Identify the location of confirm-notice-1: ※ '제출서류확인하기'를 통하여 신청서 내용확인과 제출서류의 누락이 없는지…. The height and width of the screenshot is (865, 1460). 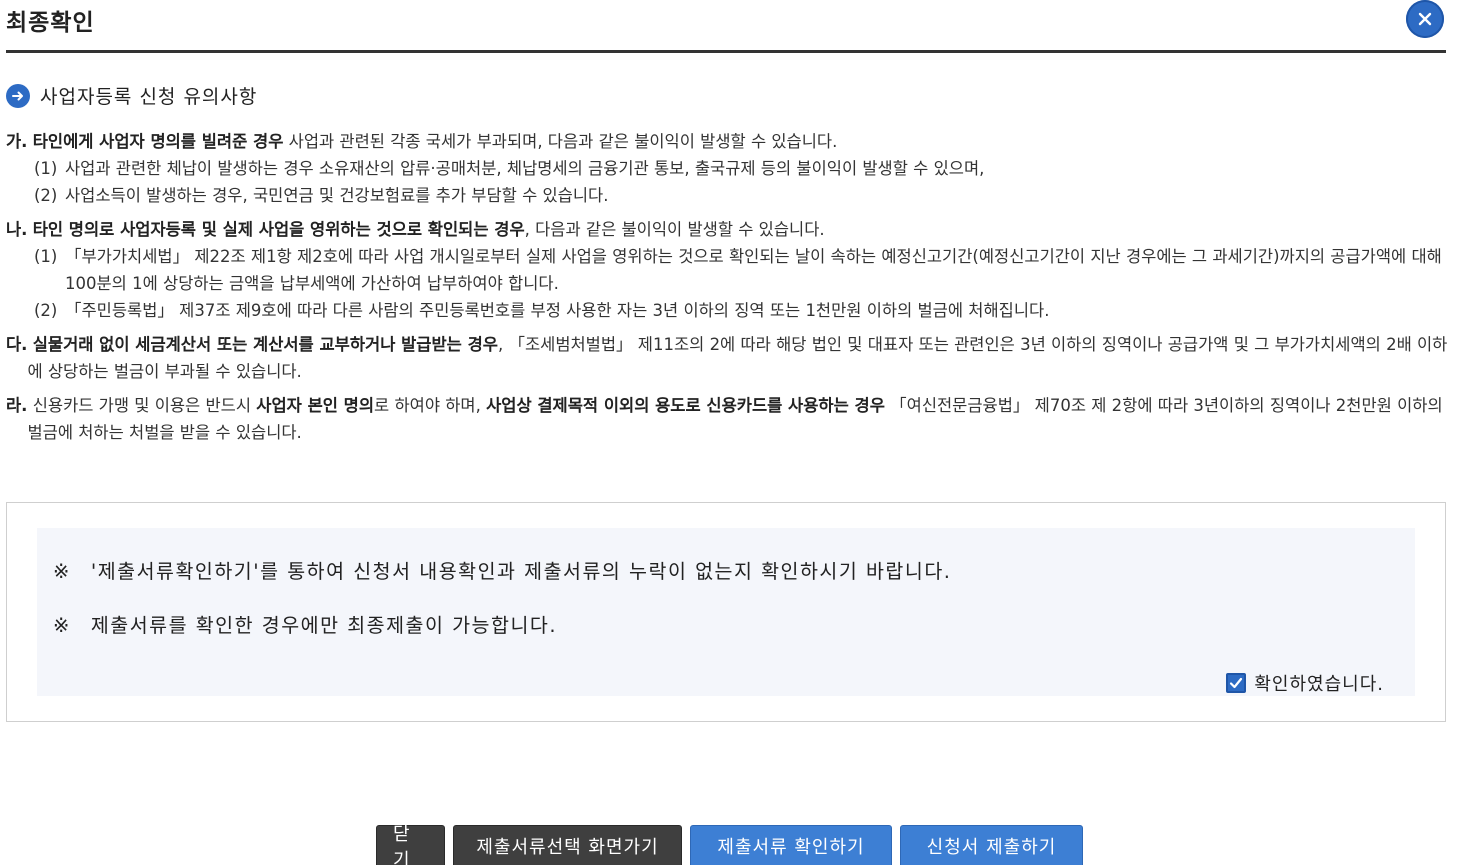
(502, 571).